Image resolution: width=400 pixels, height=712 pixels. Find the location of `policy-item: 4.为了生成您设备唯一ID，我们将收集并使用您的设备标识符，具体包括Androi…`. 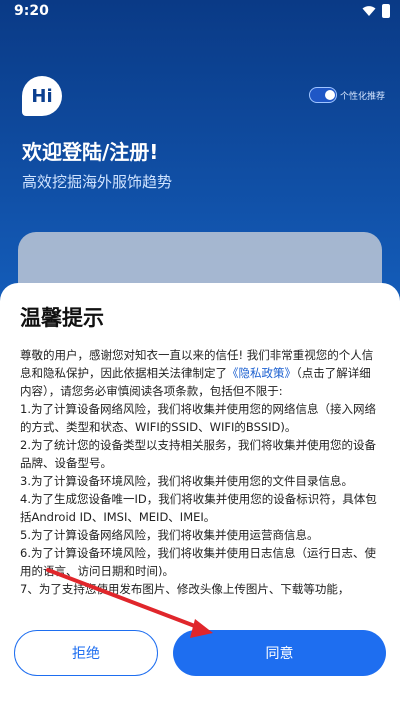

policy-item: 4.为了生成您设备唯一ID，我们将收集并使用您的设备标识符，具体包括Androi… is located at coordinates (198, 508).